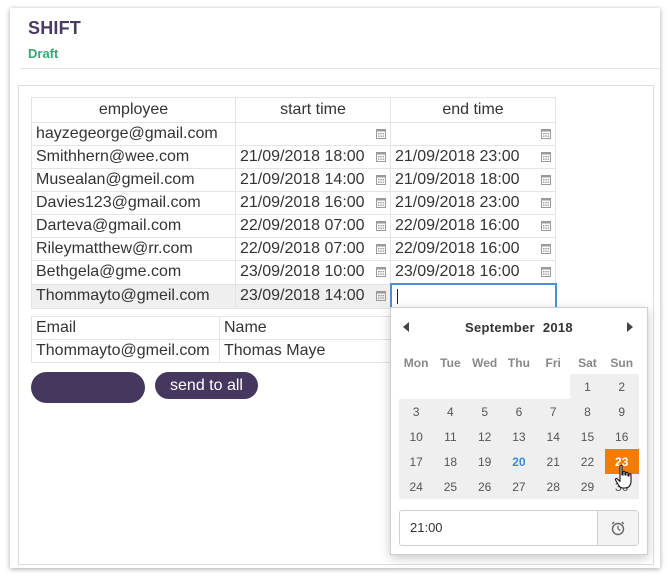  I want to click on time-input: 21:00, so click(519, 528).